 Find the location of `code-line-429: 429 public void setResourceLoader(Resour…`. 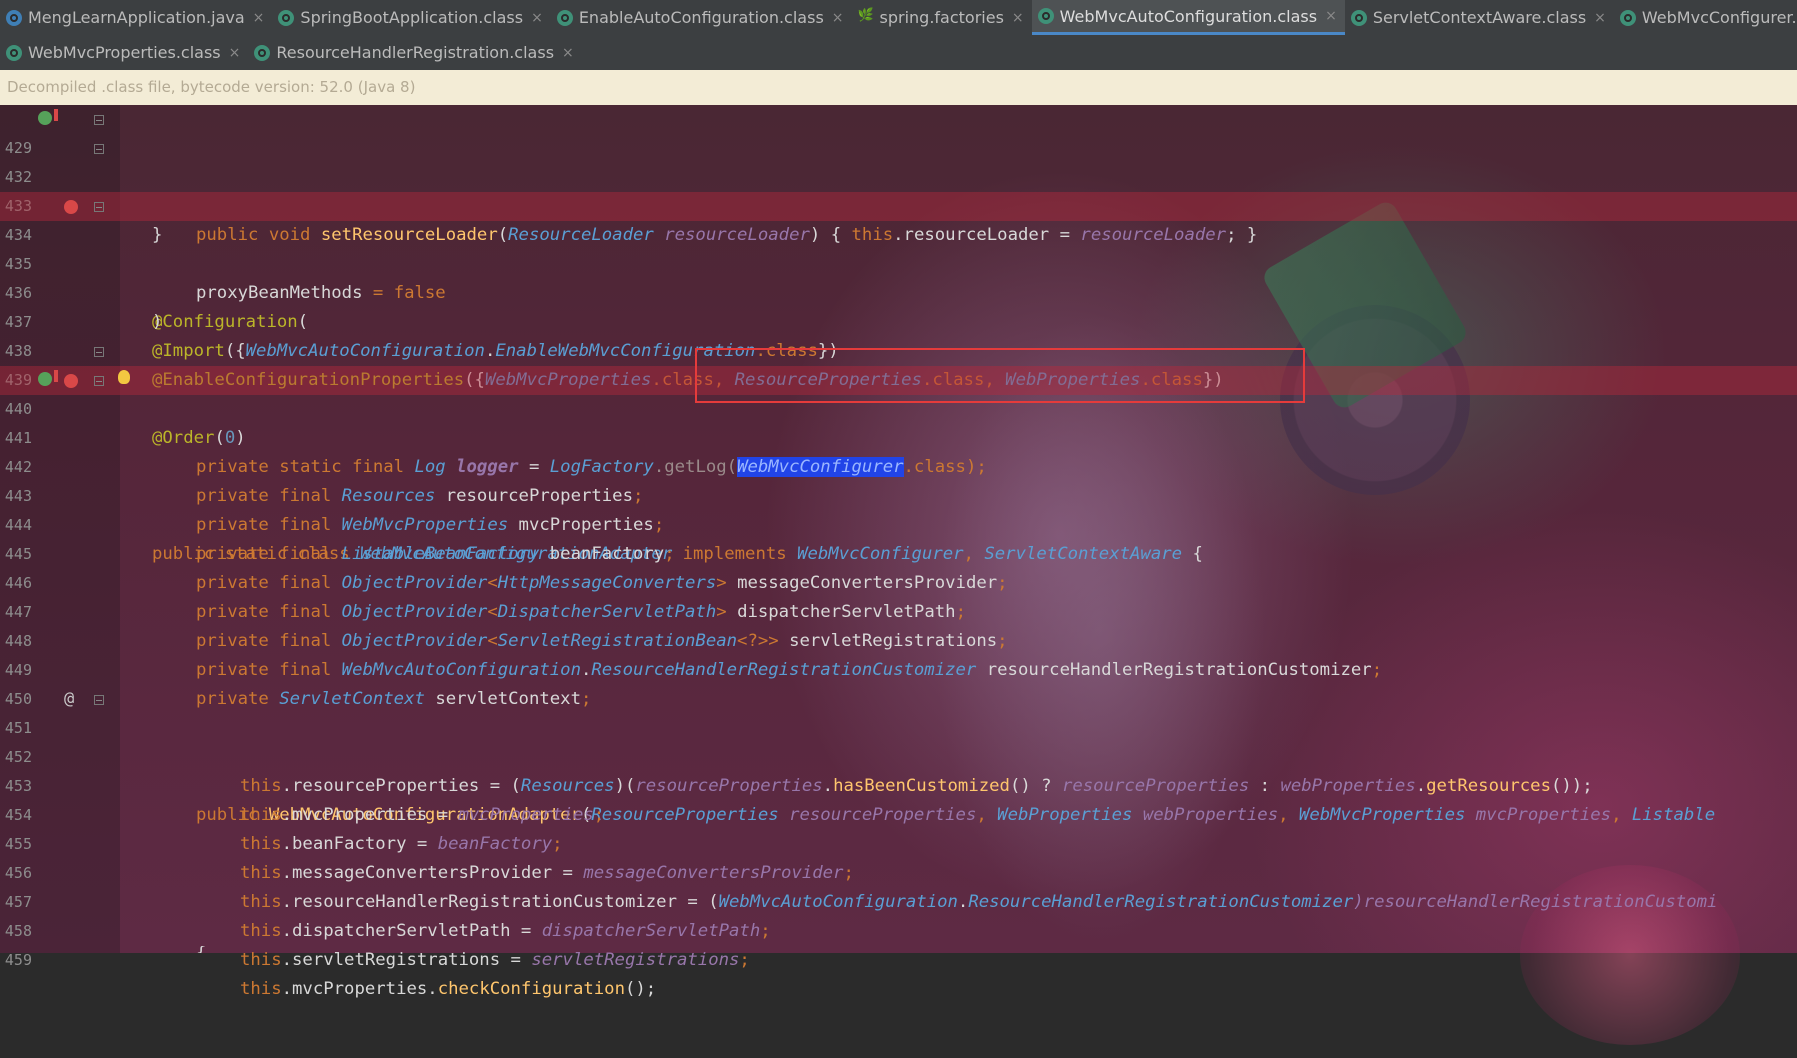

code-line-429: 429 public void setResourceLoader(Resour… is located at coordinates (898, 175).